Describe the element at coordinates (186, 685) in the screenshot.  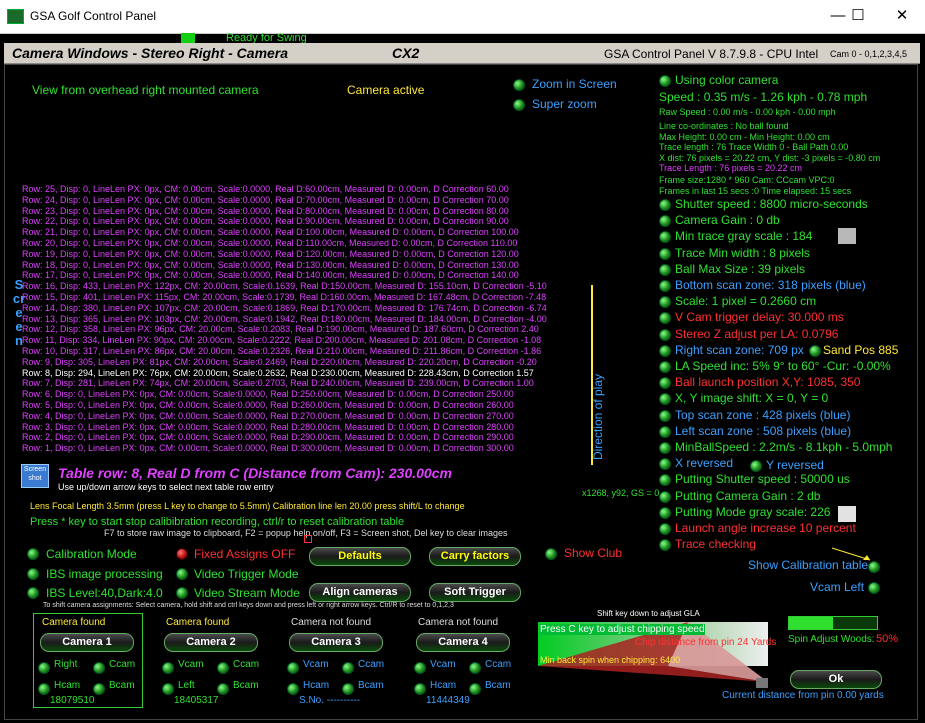
I see `camera-option-left: Left` at that location.